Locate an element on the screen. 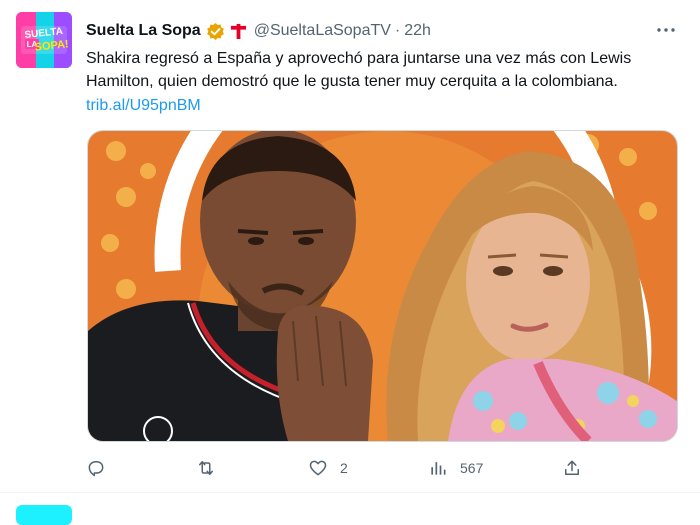  next-tweet-avatar is located at coordinates (44, 515).